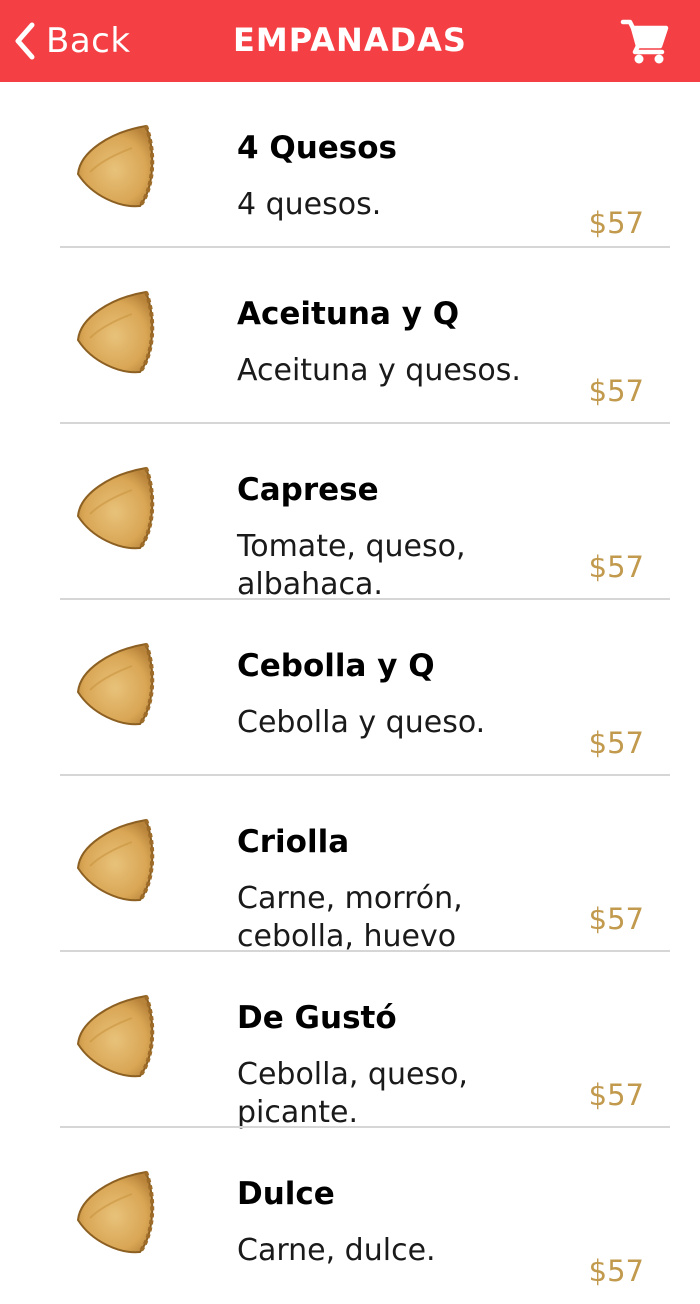 The width and height of the screenshot is (700, 1304). Describe the element at coordinates (379, 370) in the screenshot. I see `product-description: Aceituna y quesos.` at that location.